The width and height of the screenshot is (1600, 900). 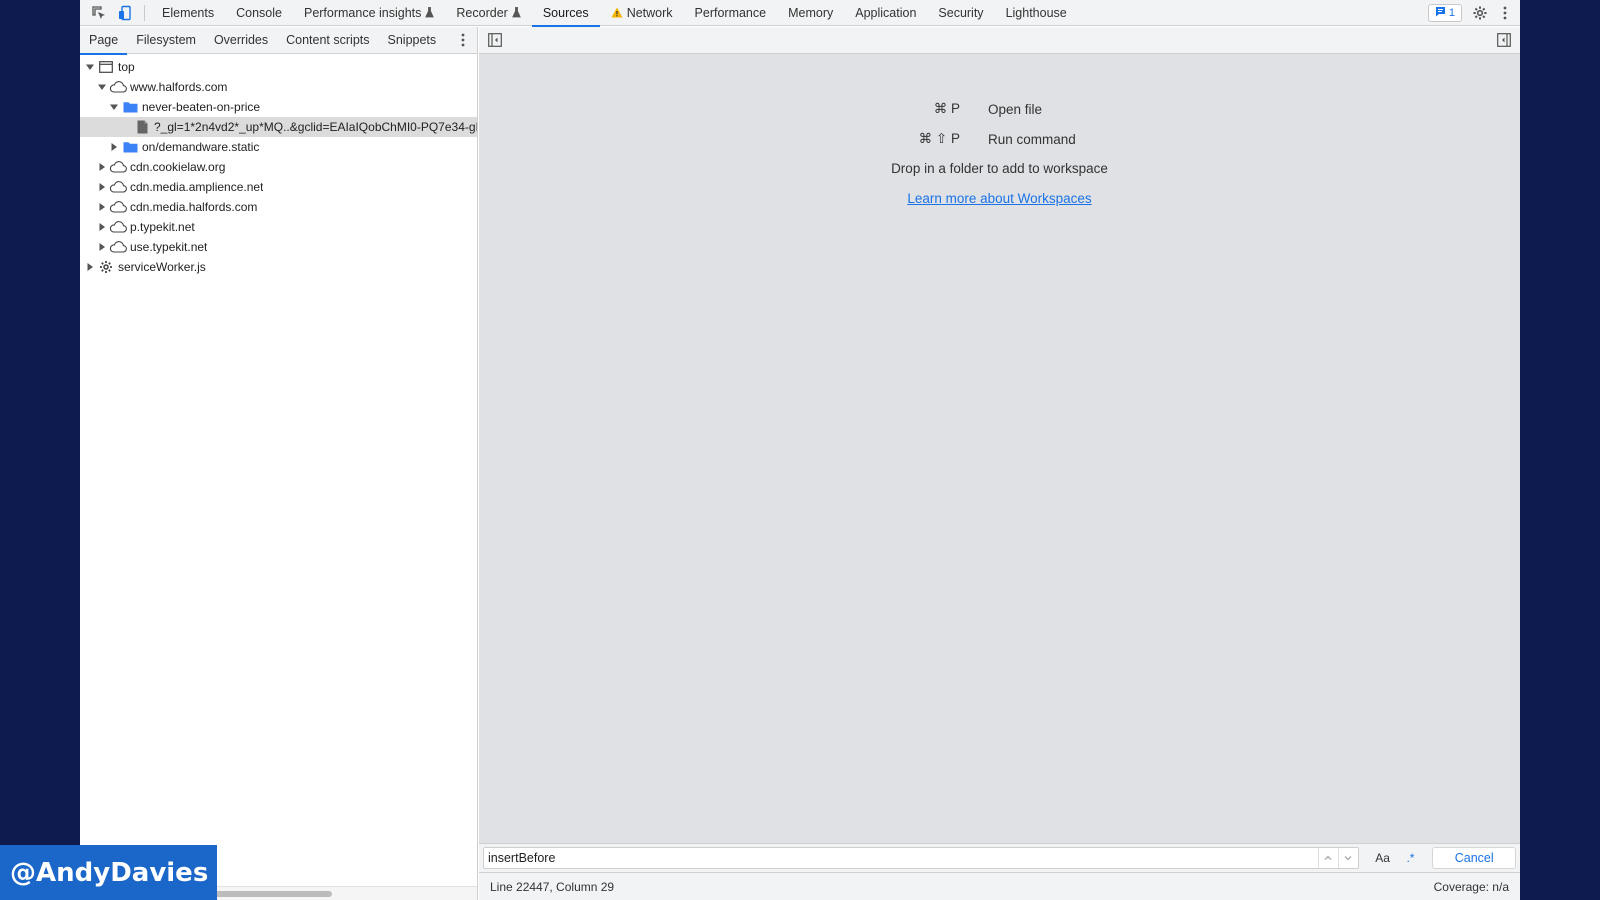 What do you see at coordinates (999, 198) in the screenshot?
I see `learn-workspaces-link: Learn more about Workspaces` at bounding box center [999, 198].